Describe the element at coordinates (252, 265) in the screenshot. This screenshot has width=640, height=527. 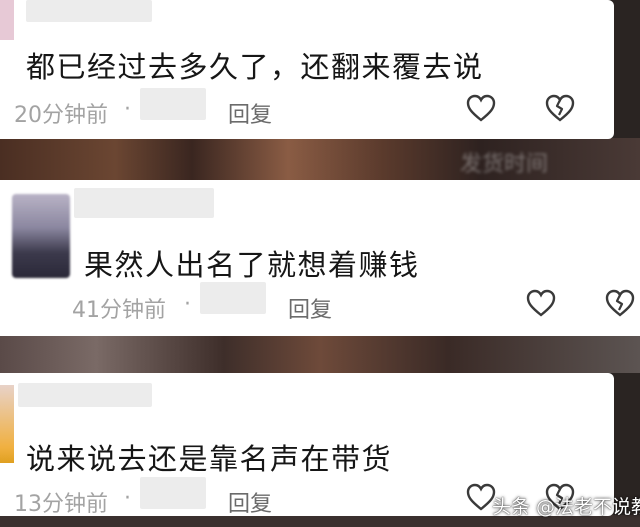
I see `comment-text: 果然人出名了就想着赚钱` at that location.